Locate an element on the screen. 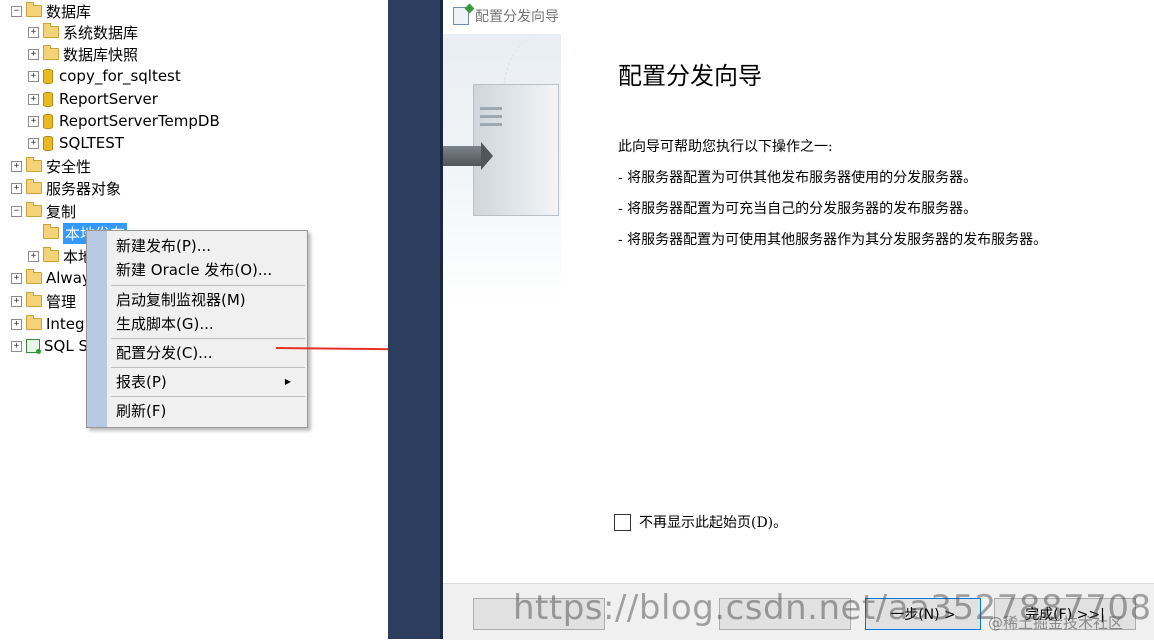 The width and height of the screenshot is (1154, 640). wizard-heading: 配置分发向导 is located at coordinates (690, 76).